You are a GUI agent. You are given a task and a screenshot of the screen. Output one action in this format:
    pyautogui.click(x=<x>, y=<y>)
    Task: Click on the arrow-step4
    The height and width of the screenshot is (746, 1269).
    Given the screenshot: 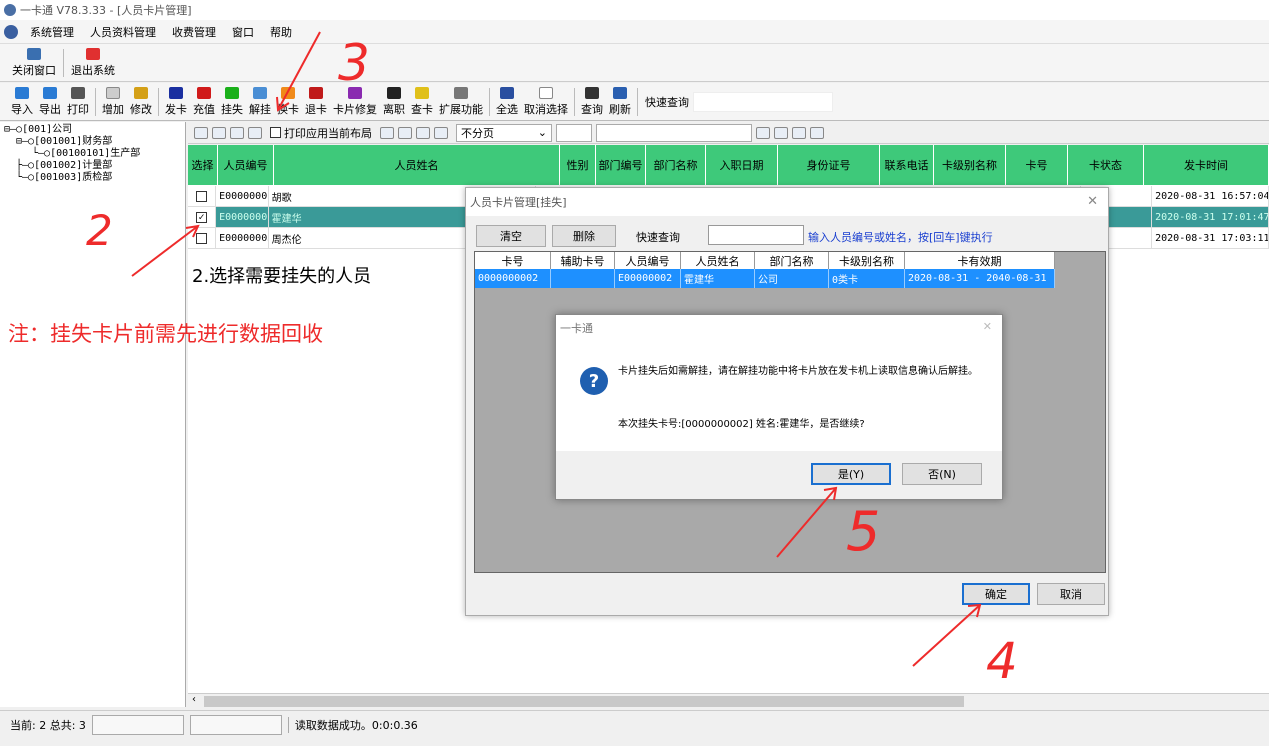 What is the action you would take?
    pyautogui.click(x=946, y=635)
    